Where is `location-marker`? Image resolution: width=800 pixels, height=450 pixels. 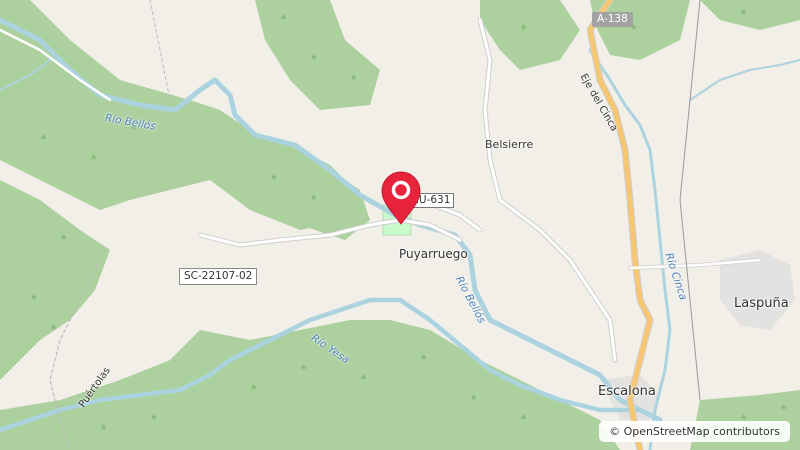
location-marker is located at coordinates (401, 199).